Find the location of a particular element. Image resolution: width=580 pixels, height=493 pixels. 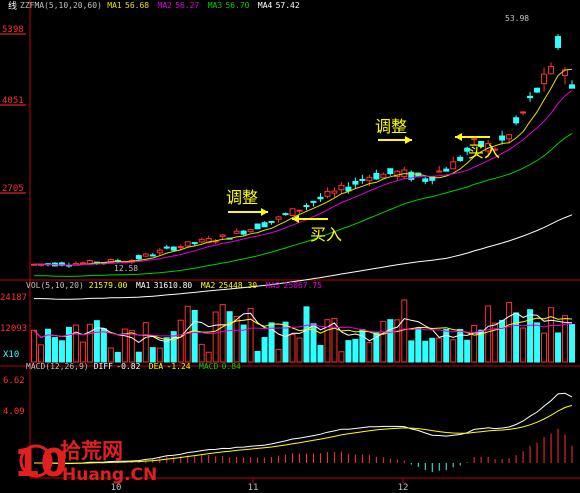

x-tick-label: 11 is located at coordinates (253, 488).